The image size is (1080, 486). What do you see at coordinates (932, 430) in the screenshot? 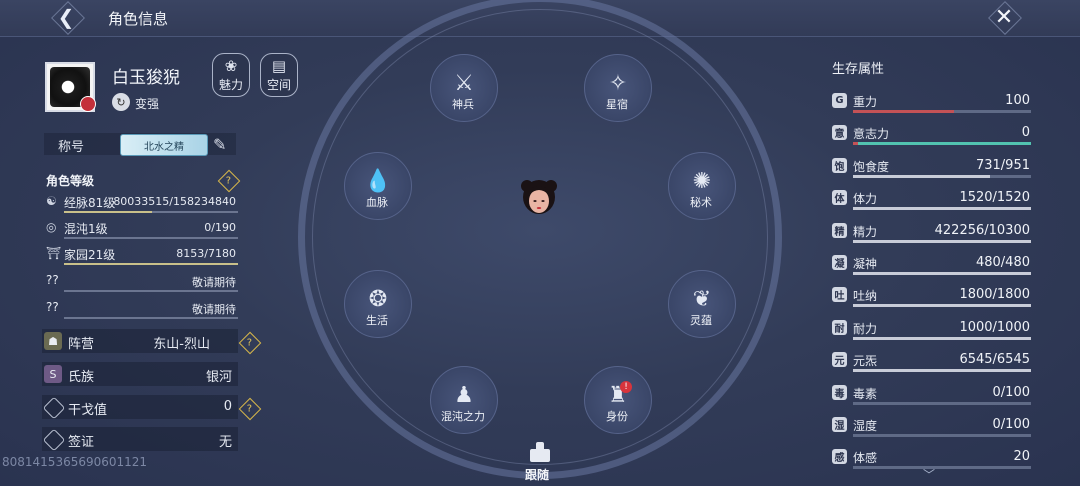
I see `stat-row: 湿湿度 0/100` at bounding box center [932, 430].